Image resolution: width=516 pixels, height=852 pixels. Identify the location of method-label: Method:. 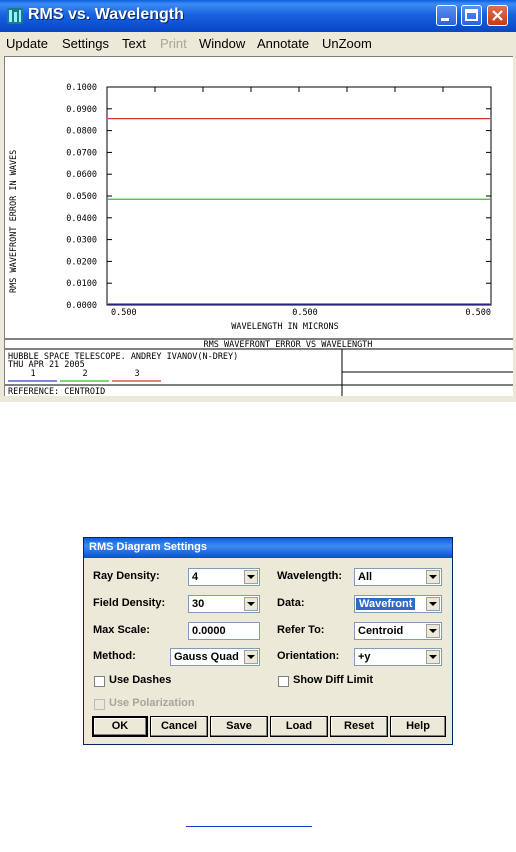
(114, 656).